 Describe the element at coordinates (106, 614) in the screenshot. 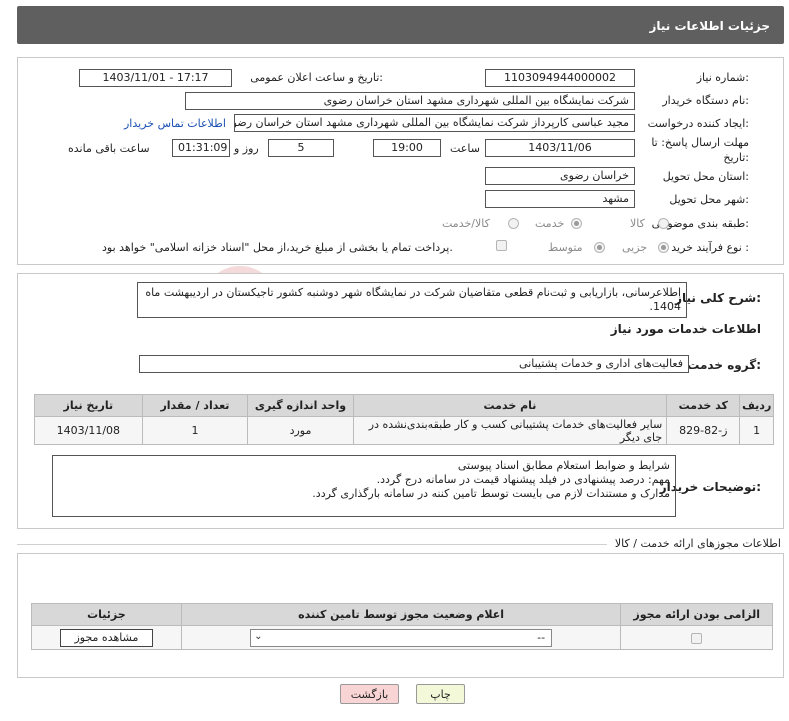

I see `col-details: جزئیات` at that location.